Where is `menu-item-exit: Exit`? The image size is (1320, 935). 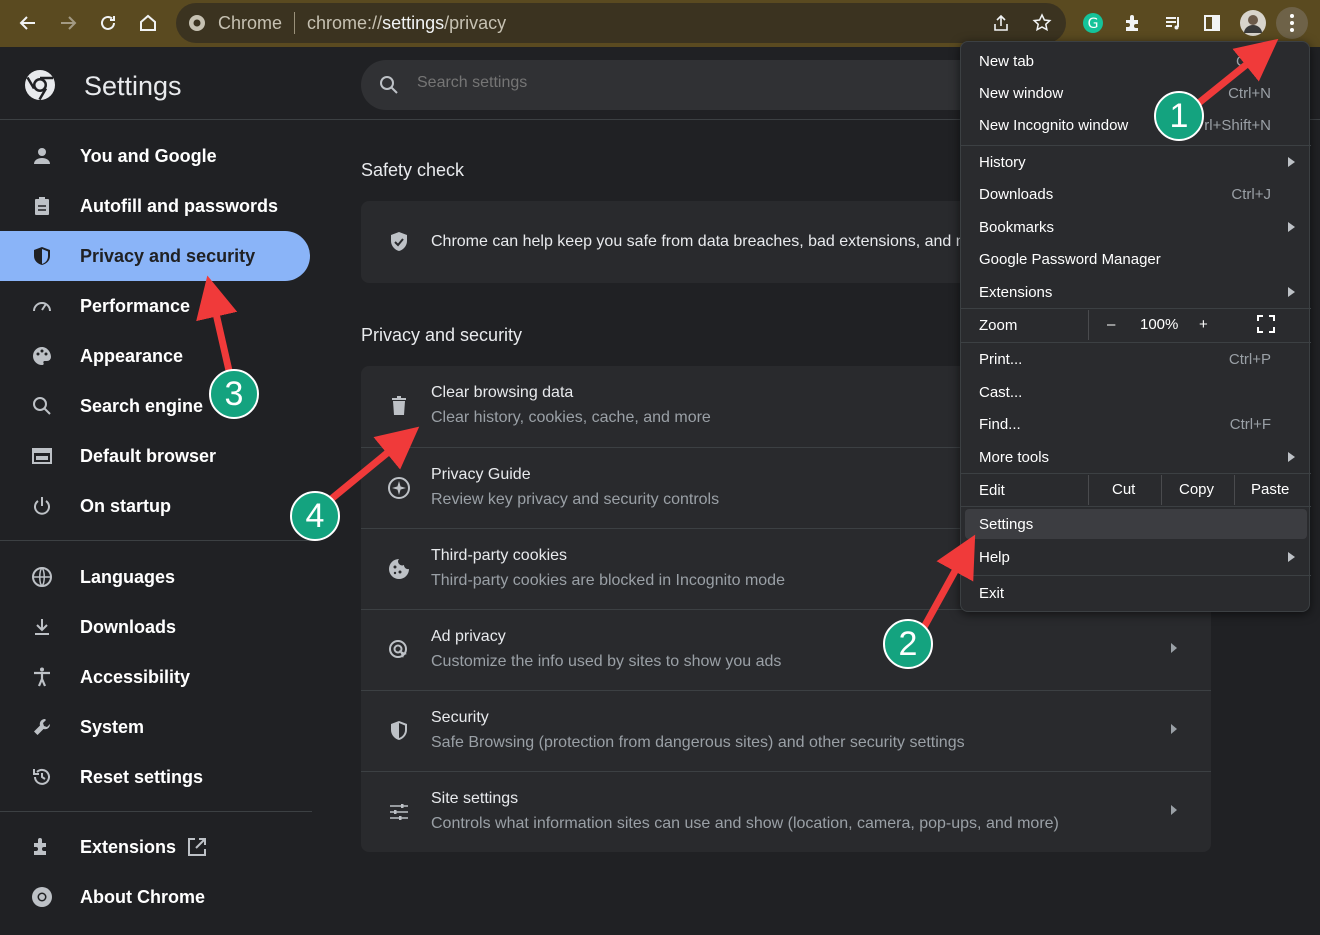 menu-item-exit: Exit is located at coordinates (1136, 593).